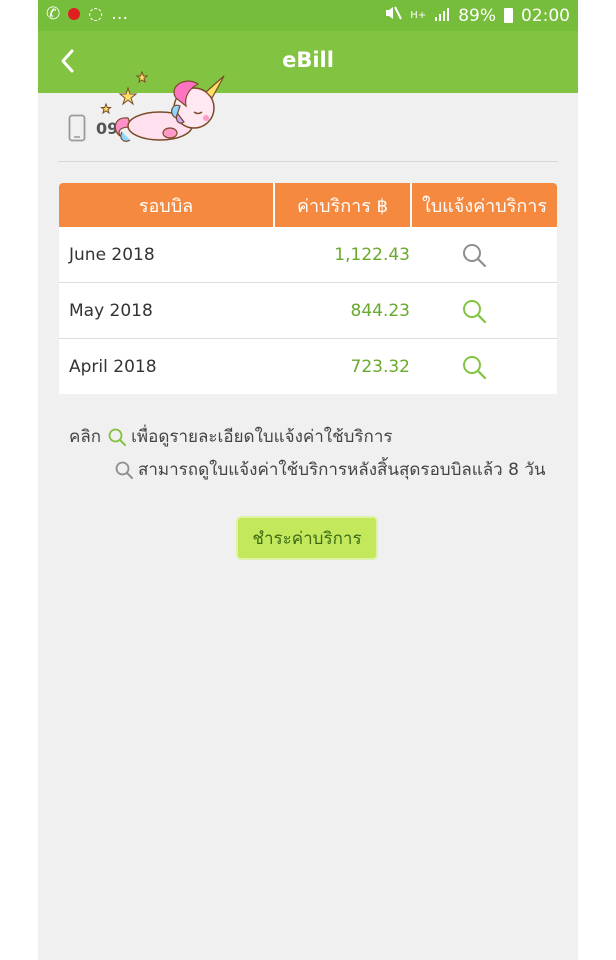  What do you see at coordinates (85, 437) in the screenshot?
I see `note-prefix: คลิก` at bounding box center [85, 437].